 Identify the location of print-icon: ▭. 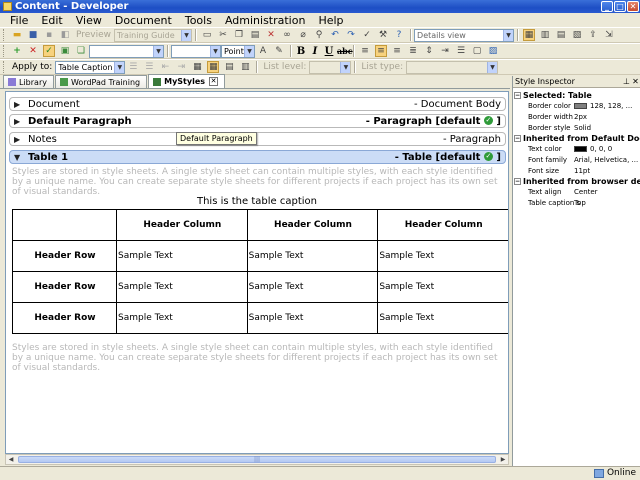
(207, 35).